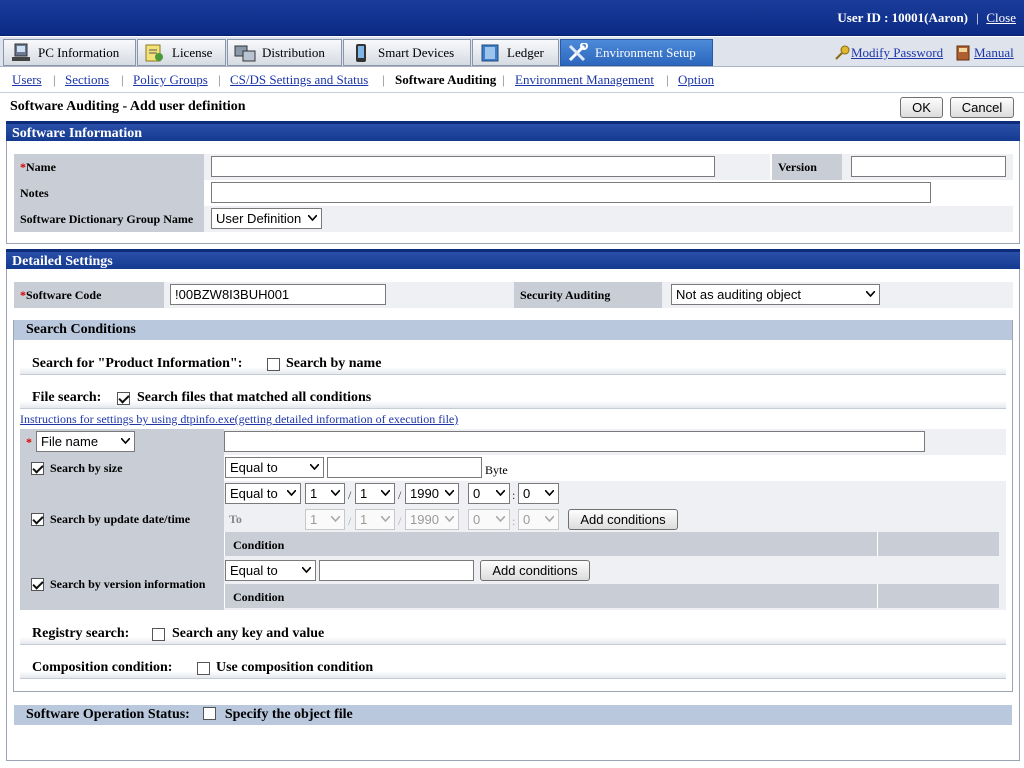  I want to click on tab-environment-setup: Environment Setup, so click(636, 52).